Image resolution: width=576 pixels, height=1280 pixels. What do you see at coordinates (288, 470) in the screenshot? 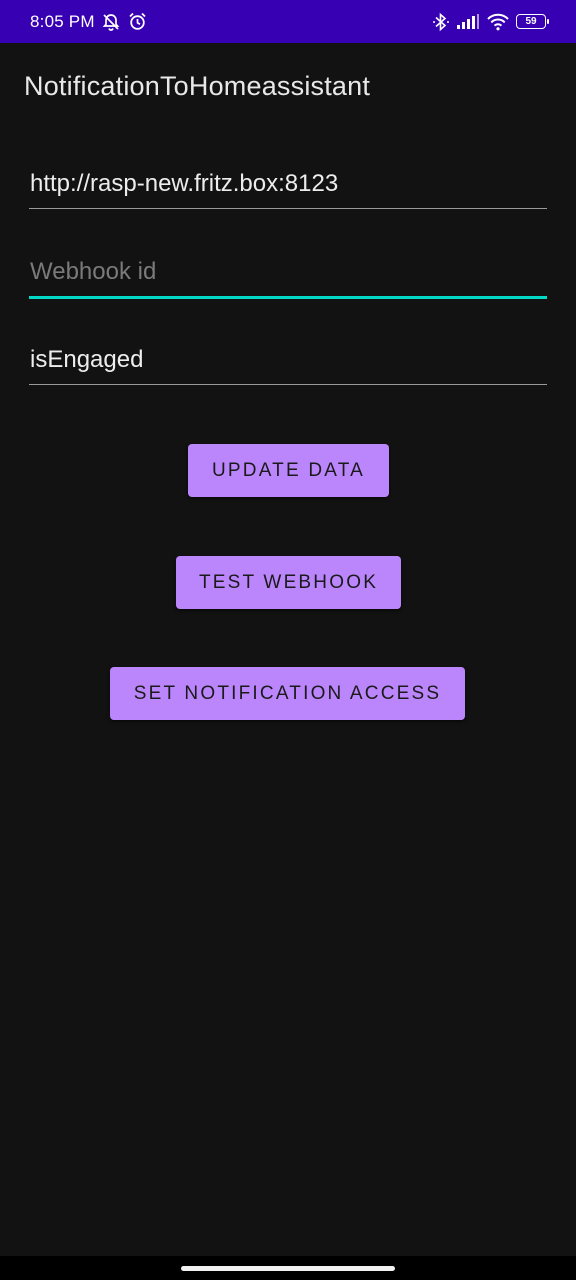
I see `update-data-button: UPDATE DATA` at bounding box center [288, 470].